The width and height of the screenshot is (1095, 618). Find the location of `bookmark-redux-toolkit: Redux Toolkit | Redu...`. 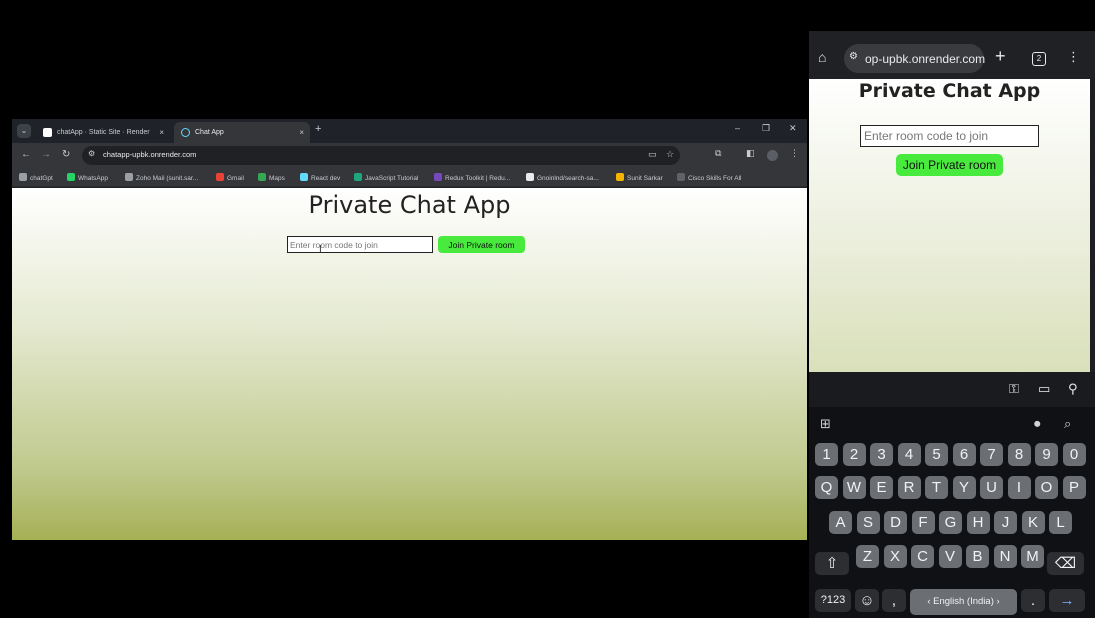

bookmark-redux-toolkit: Redux Toolkit | Redu... is located at coordinates (472, 178).